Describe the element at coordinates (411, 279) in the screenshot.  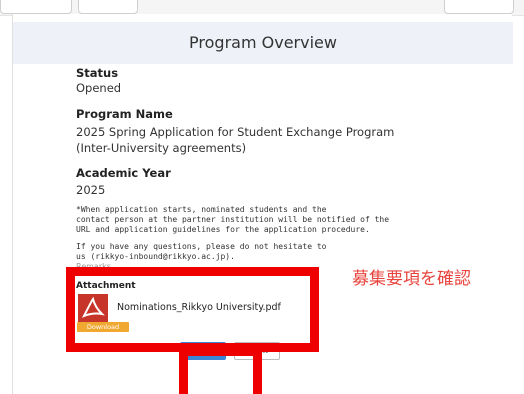
I see `annotation-text: 募集要項を確認` at that location.